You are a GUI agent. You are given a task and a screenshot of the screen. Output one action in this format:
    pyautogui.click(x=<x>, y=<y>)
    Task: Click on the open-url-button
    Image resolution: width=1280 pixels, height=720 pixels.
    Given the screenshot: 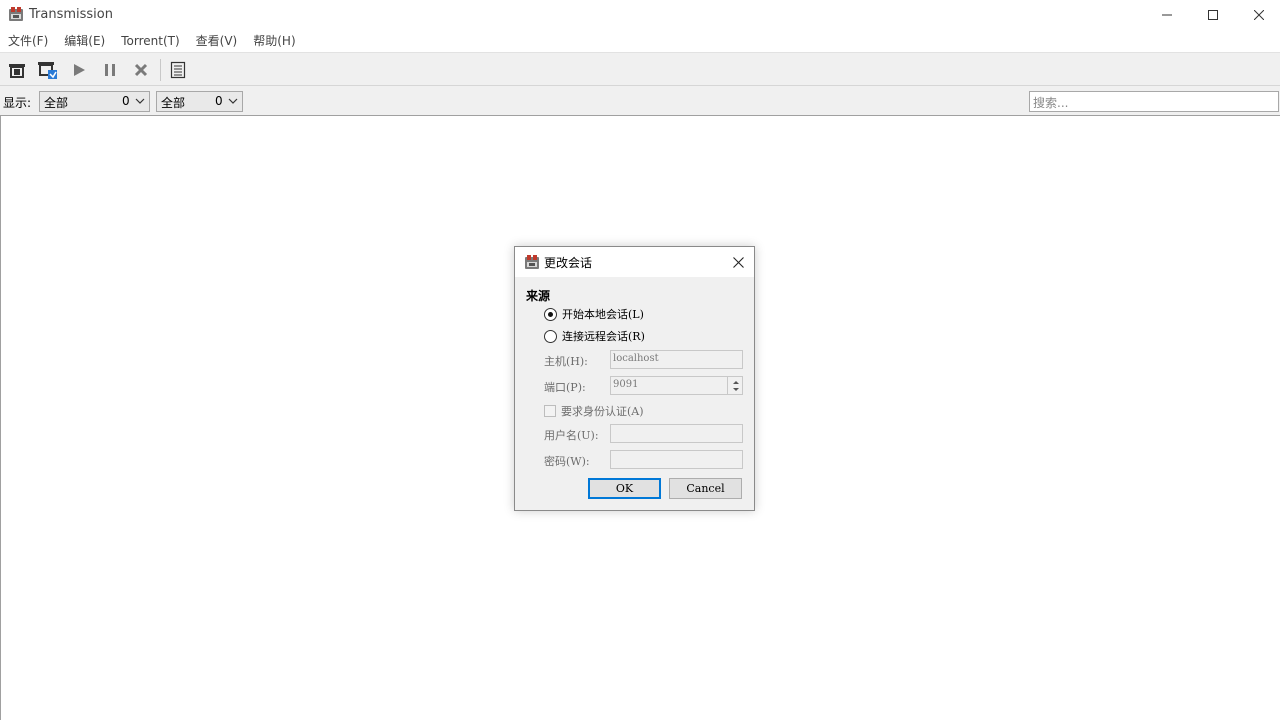 What is the action you would take?
    pyautogui.click(x=48, y=70)
    